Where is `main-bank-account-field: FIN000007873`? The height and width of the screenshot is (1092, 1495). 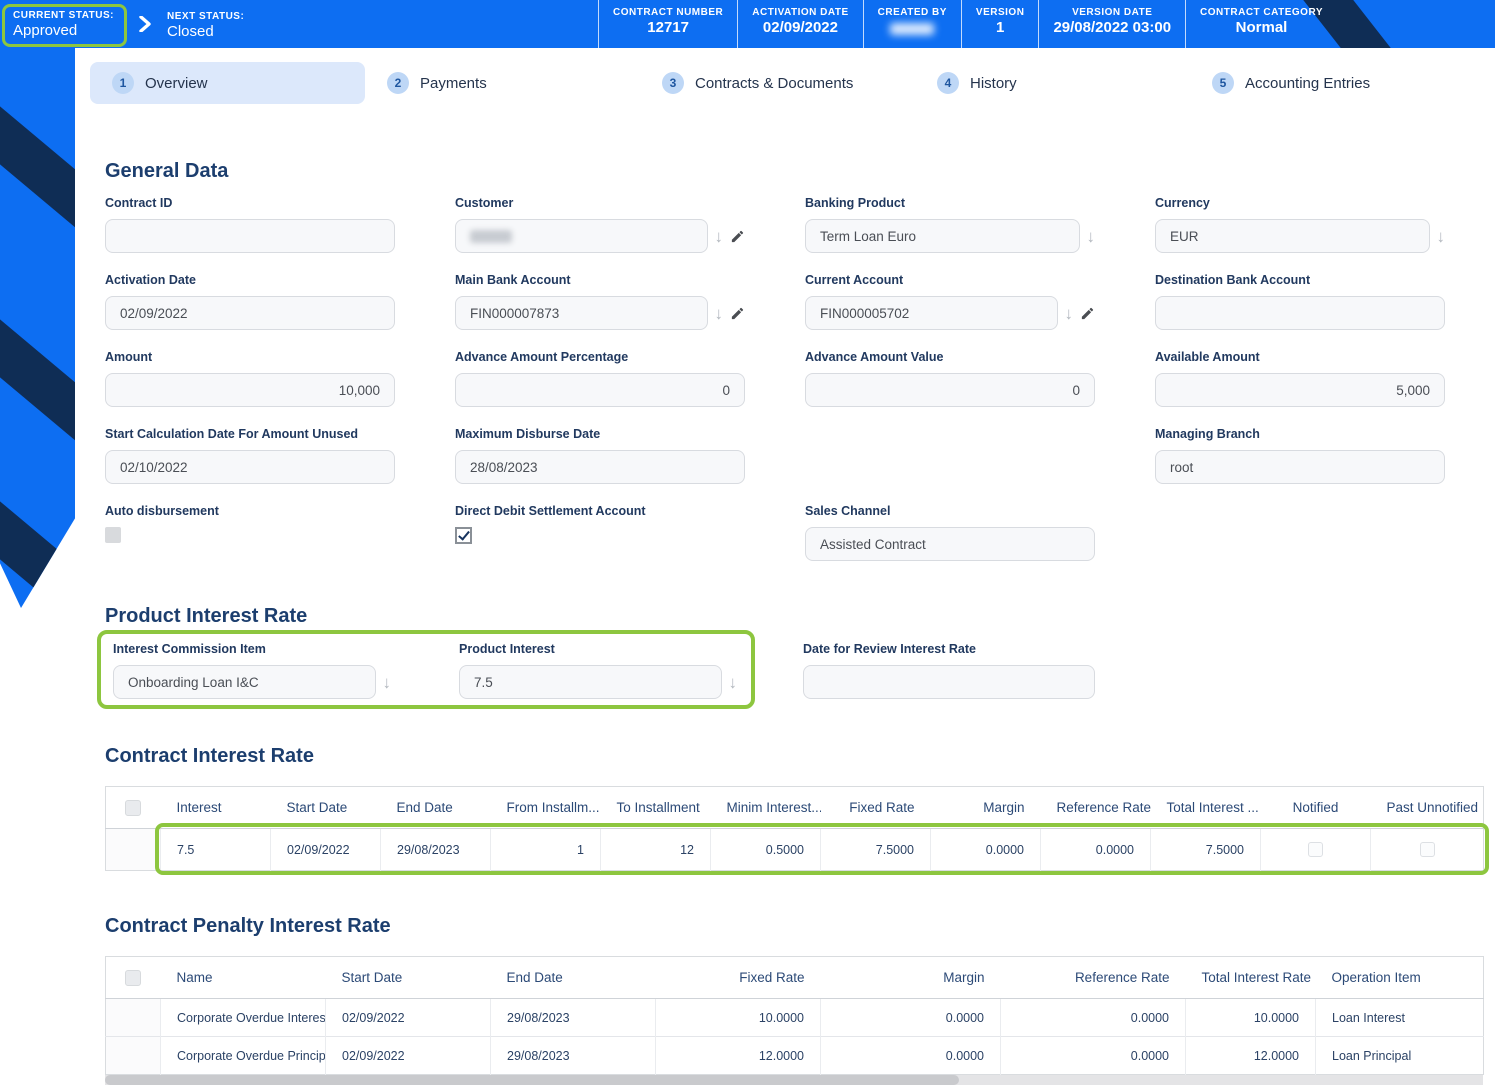 main-bank-account-field: FIN000007873 is located at coordinates (581, 313).